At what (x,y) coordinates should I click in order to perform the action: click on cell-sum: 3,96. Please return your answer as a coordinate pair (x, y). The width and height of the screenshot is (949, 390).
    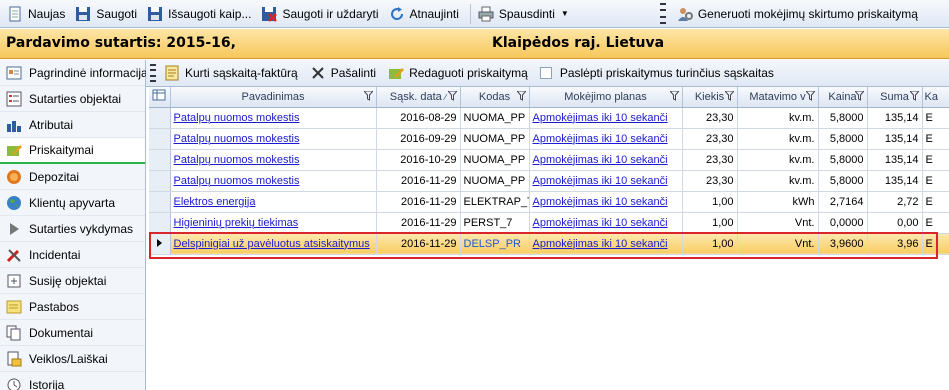
    Looking at the image, I should click on (895, 244).